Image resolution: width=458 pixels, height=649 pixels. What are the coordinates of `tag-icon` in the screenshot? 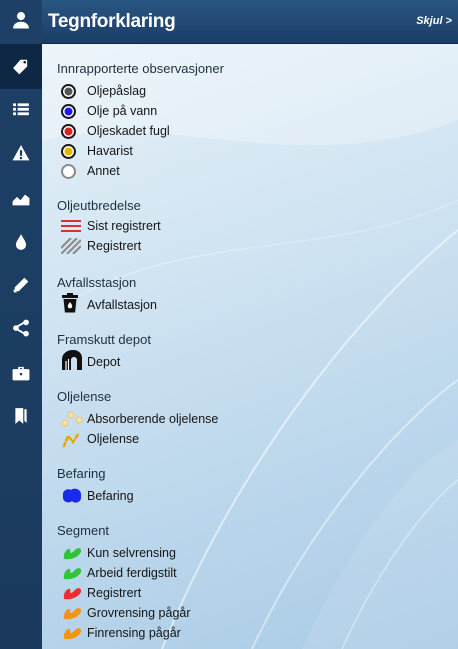 It's located at (20, 66).